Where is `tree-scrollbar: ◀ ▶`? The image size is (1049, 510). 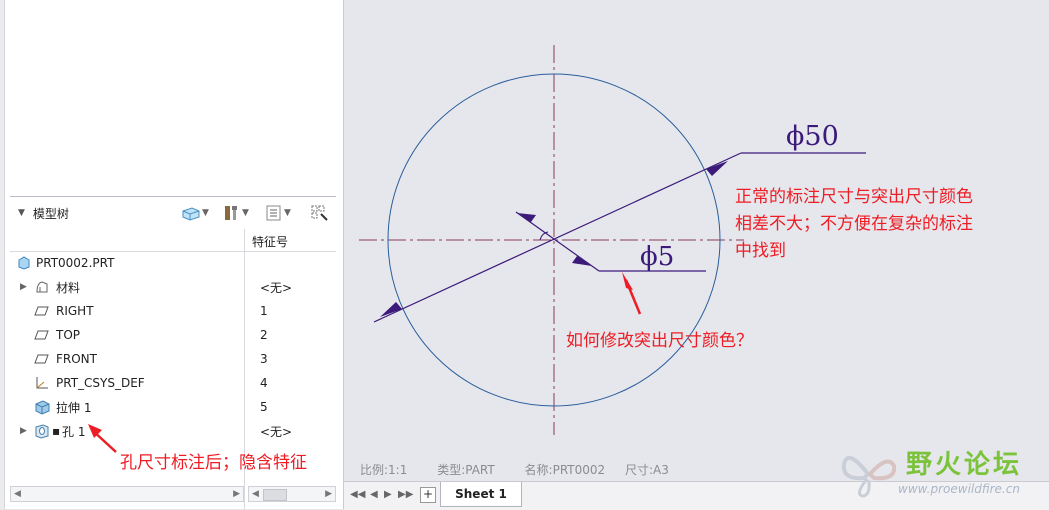
tree-scrollbar: ◀ ▶ is located at coordinates (127, 494).